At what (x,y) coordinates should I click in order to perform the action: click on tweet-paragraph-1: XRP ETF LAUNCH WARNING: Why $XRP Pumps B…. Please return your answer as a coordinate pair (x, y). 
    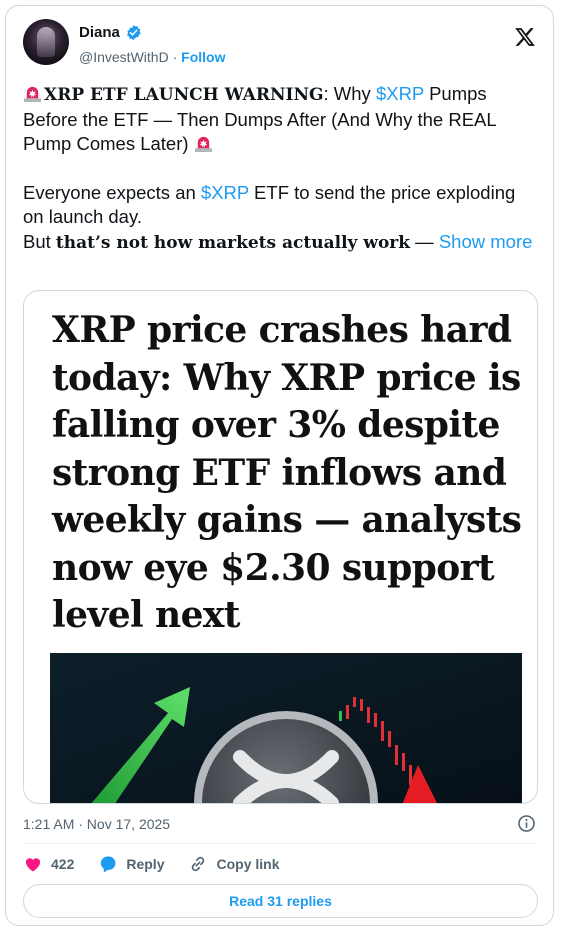
    Looking at the image, I should click on (280, 119).